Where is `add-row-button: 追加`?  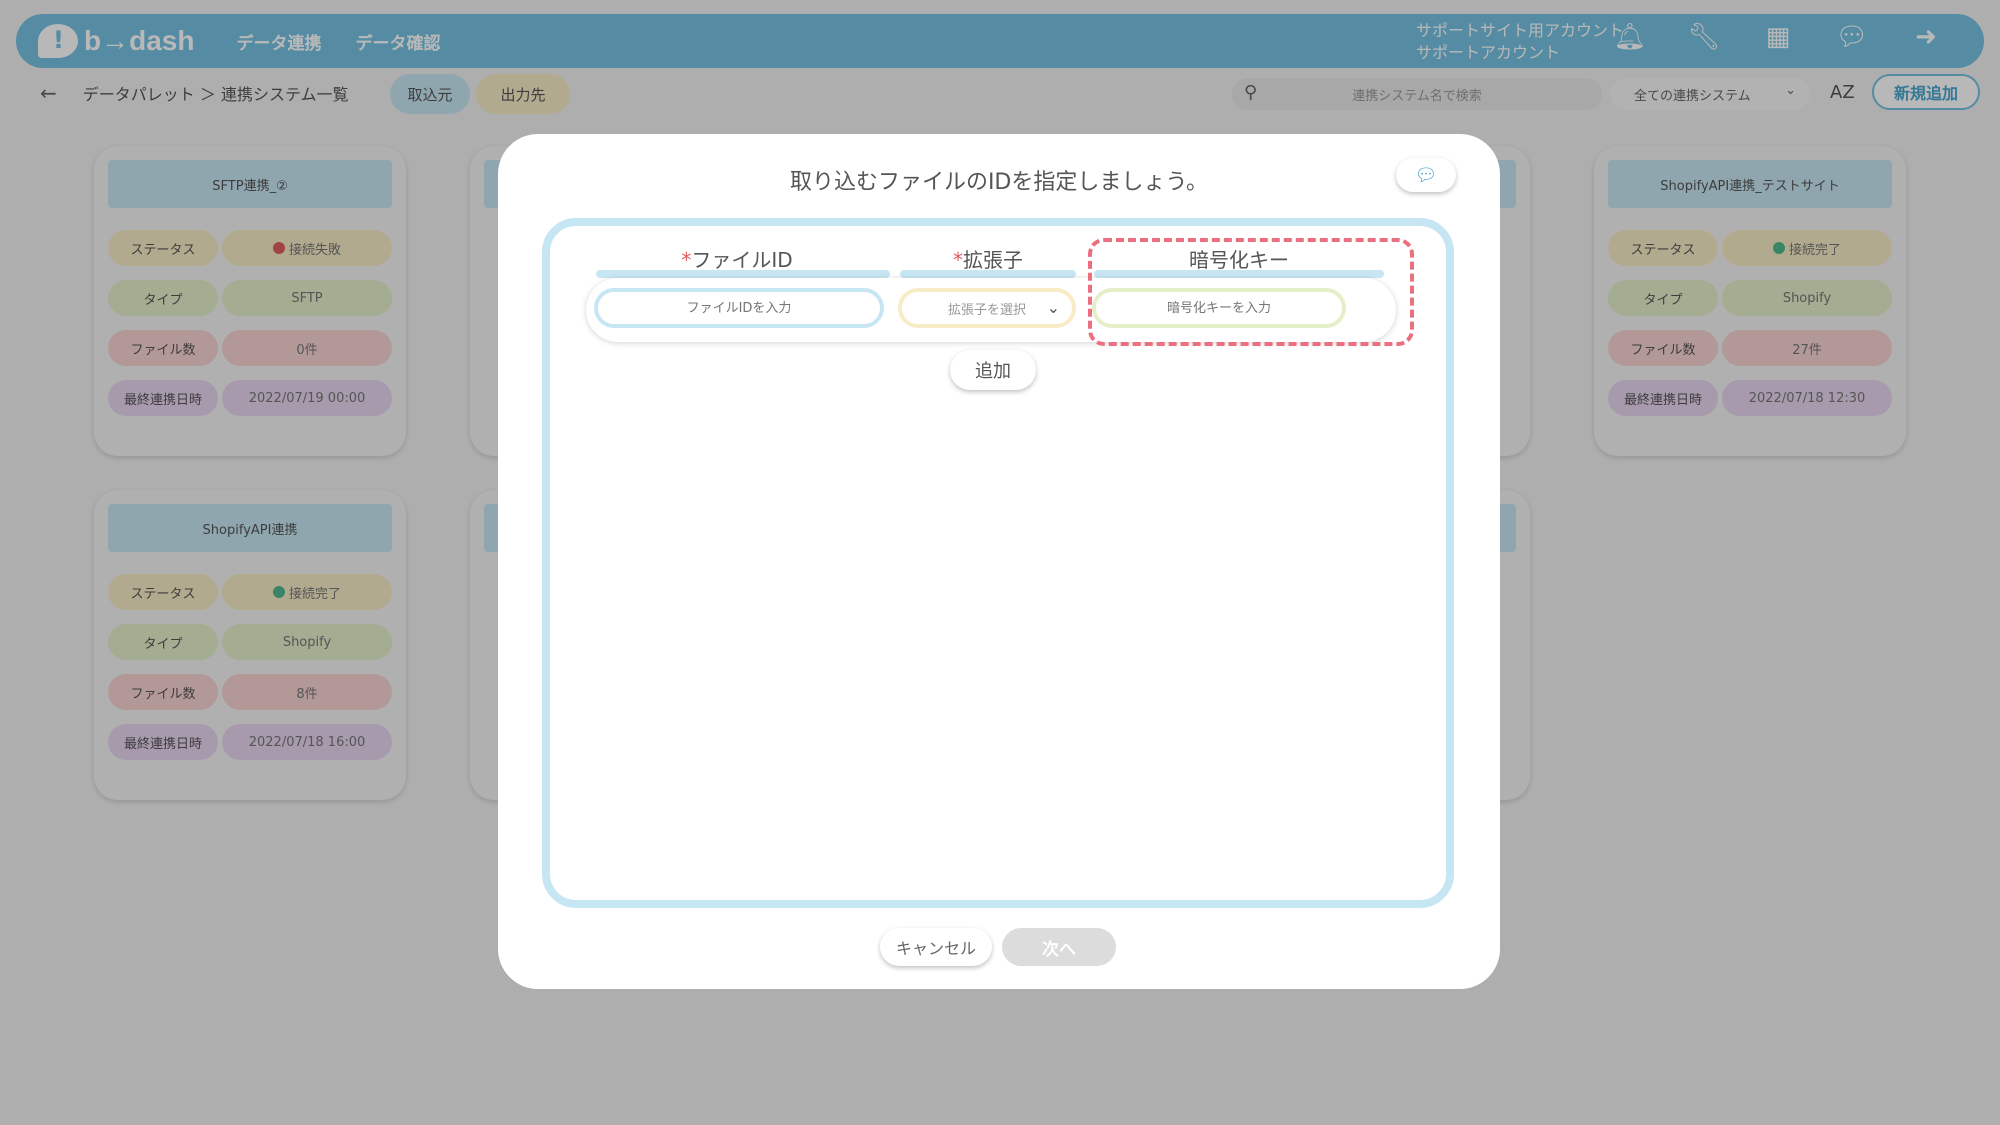
add-row-button: 追加 is located at coordinates (993, 370).